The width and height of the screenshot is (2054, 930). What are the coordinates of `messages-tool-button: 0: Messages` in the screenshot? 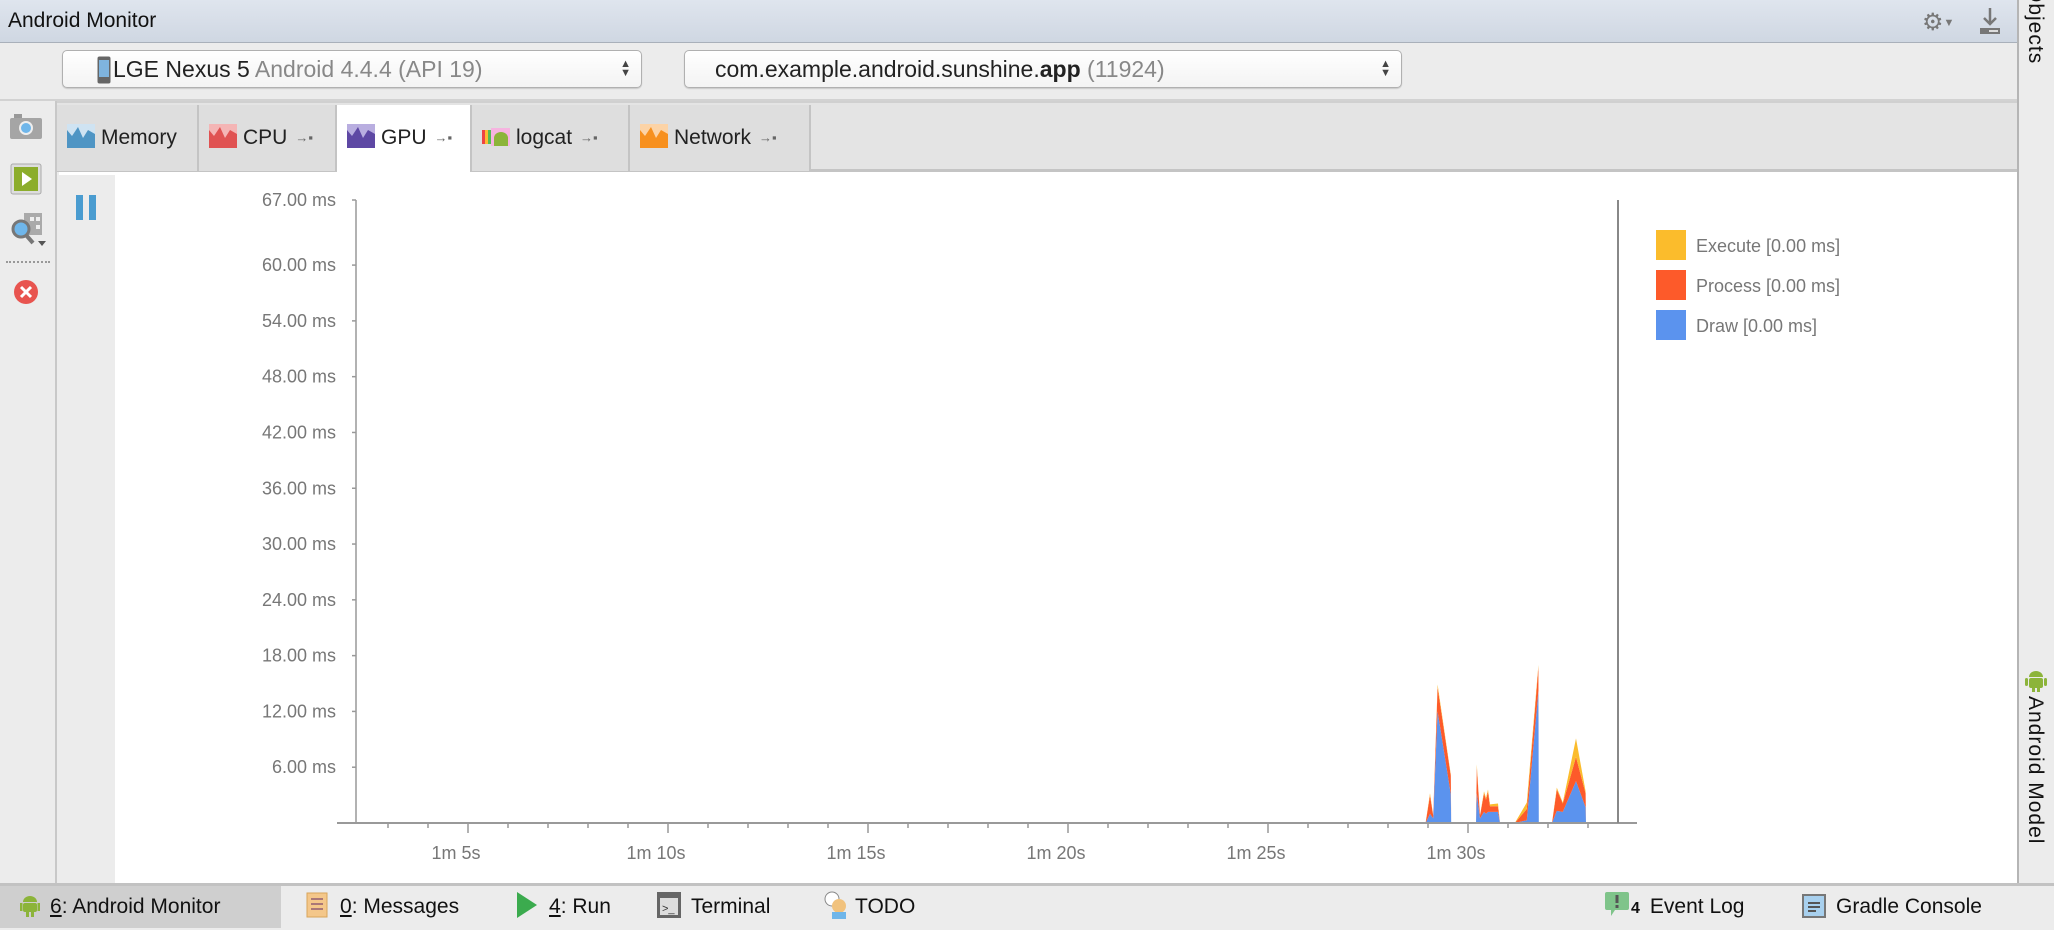 It's located at (382, 907).